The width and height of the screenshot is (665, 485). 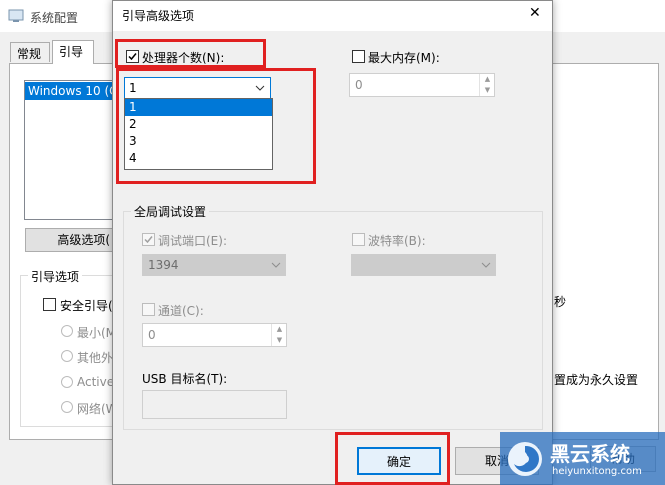 I want to click on system-config-app-icon, so click(x=16, y=15).